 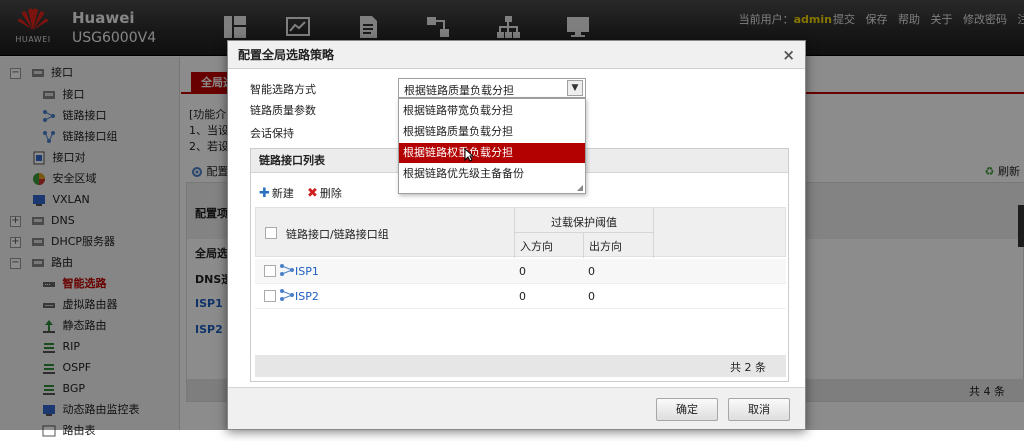 I want to click on table-row: ISP1 0 0, so click(x=520, y=271).